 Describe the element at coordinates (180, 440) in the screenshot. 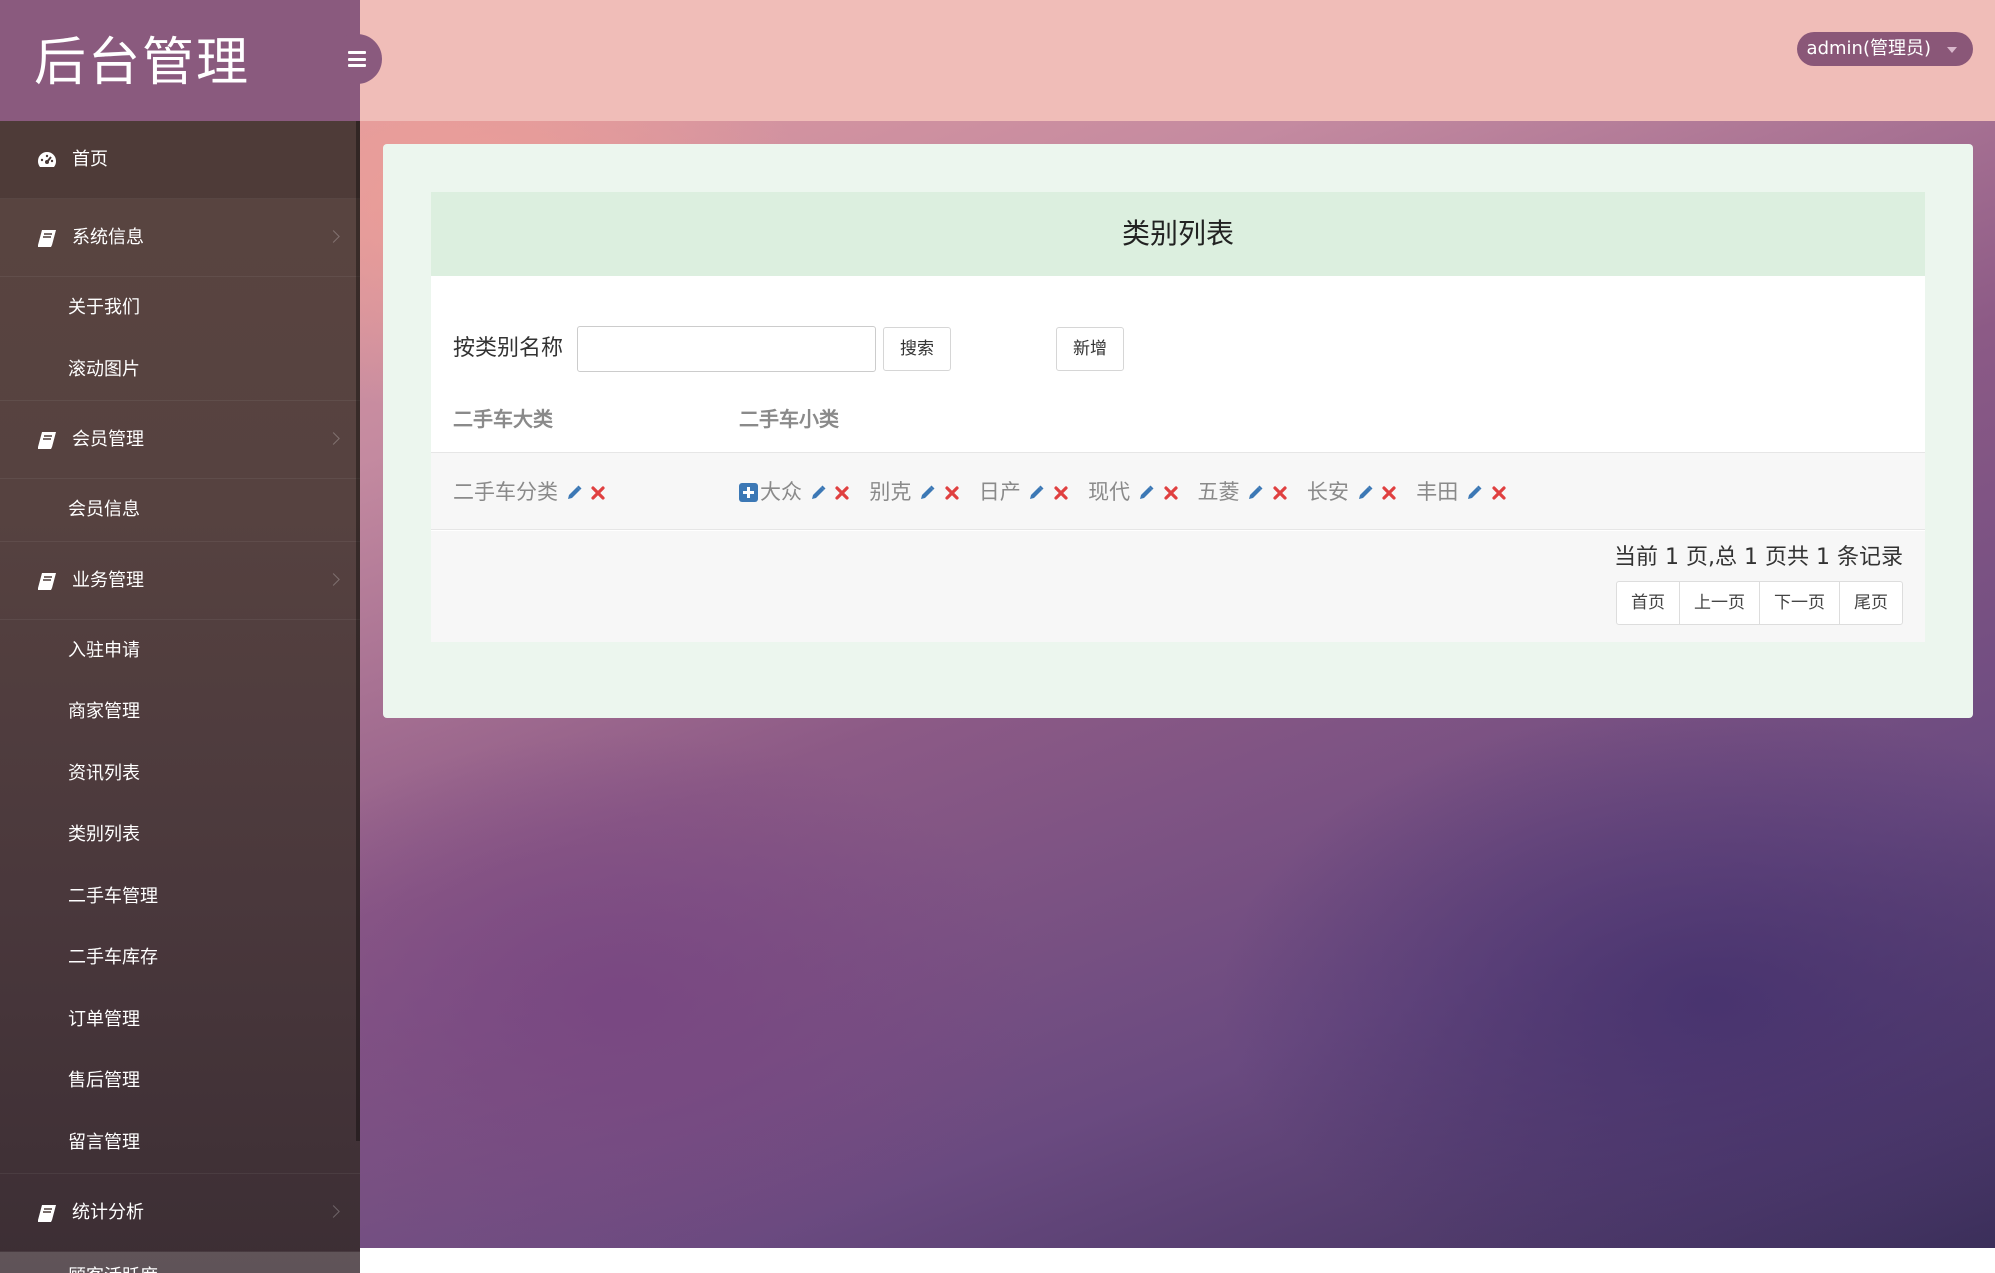

I see `sidebar-group-members: 会员管理` at that location.